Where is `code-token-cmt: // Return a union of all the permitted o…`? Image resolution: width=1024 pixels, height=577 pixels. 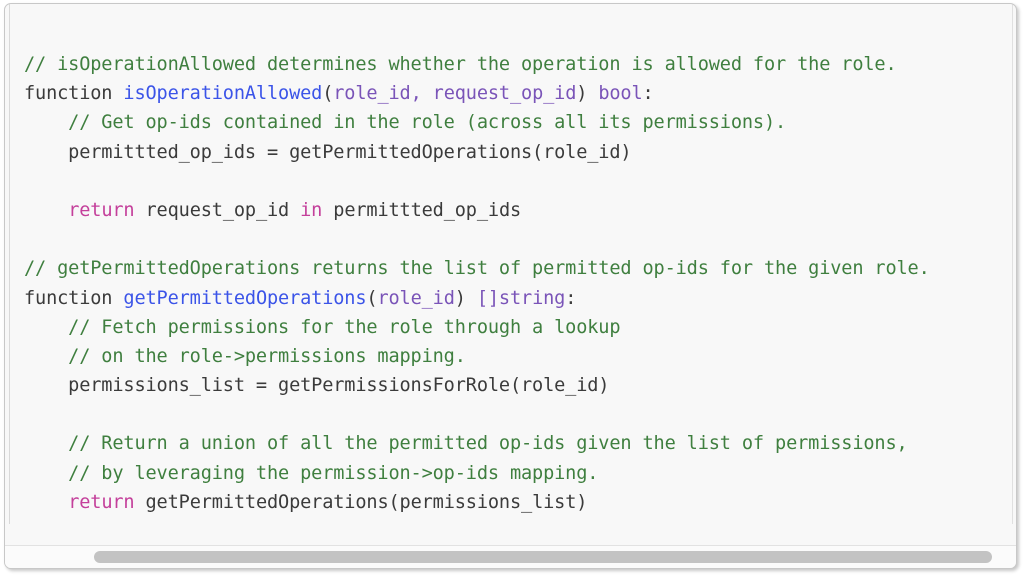
code-token-cmt: // Return a union of all the permitted o… is located at coordinates (466, 444).